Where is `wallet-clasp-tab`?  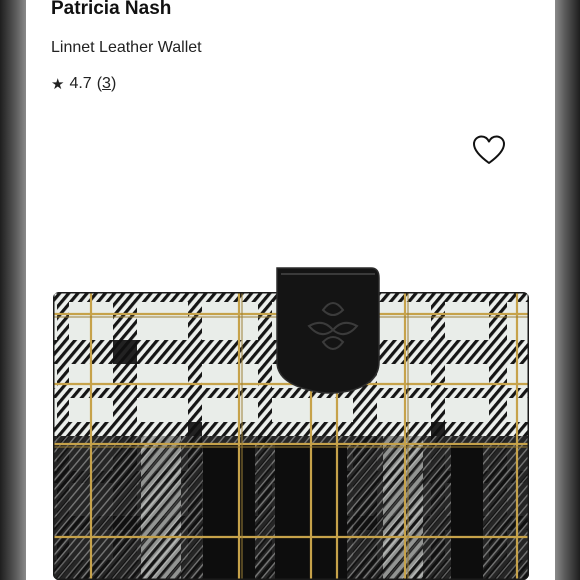 wallet-clasp-tab is located at coordinates (328, 330).